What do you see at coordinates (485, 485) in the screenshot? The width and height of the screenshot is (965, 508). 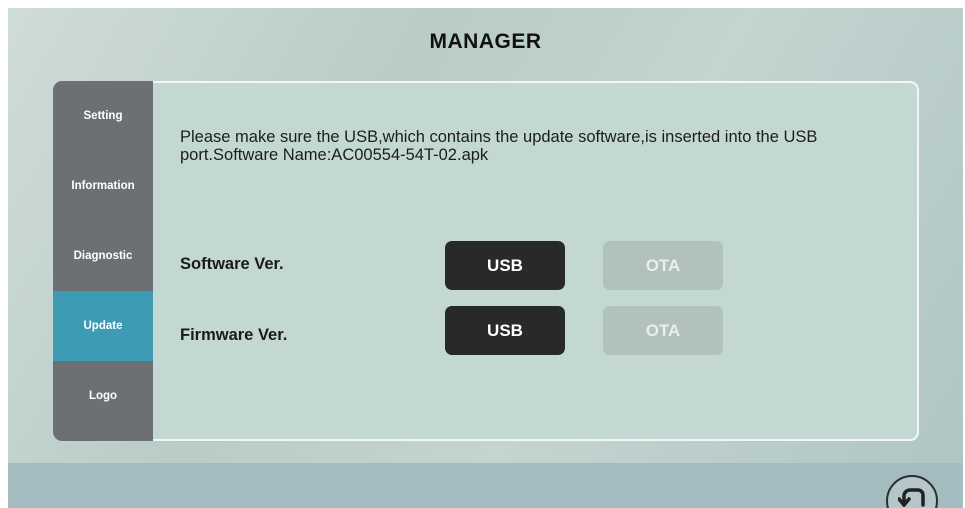 I see `bottom-bar` at bounding box center [485, 485].